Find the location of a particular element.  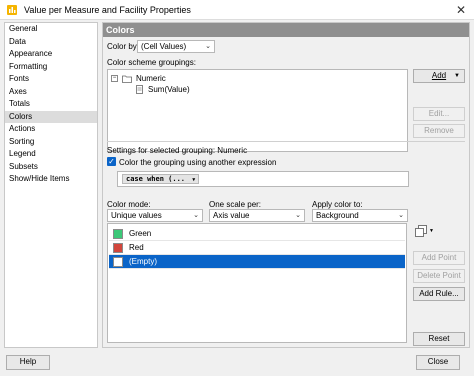

color-scheme-icon is located at coordinates (421, 231).